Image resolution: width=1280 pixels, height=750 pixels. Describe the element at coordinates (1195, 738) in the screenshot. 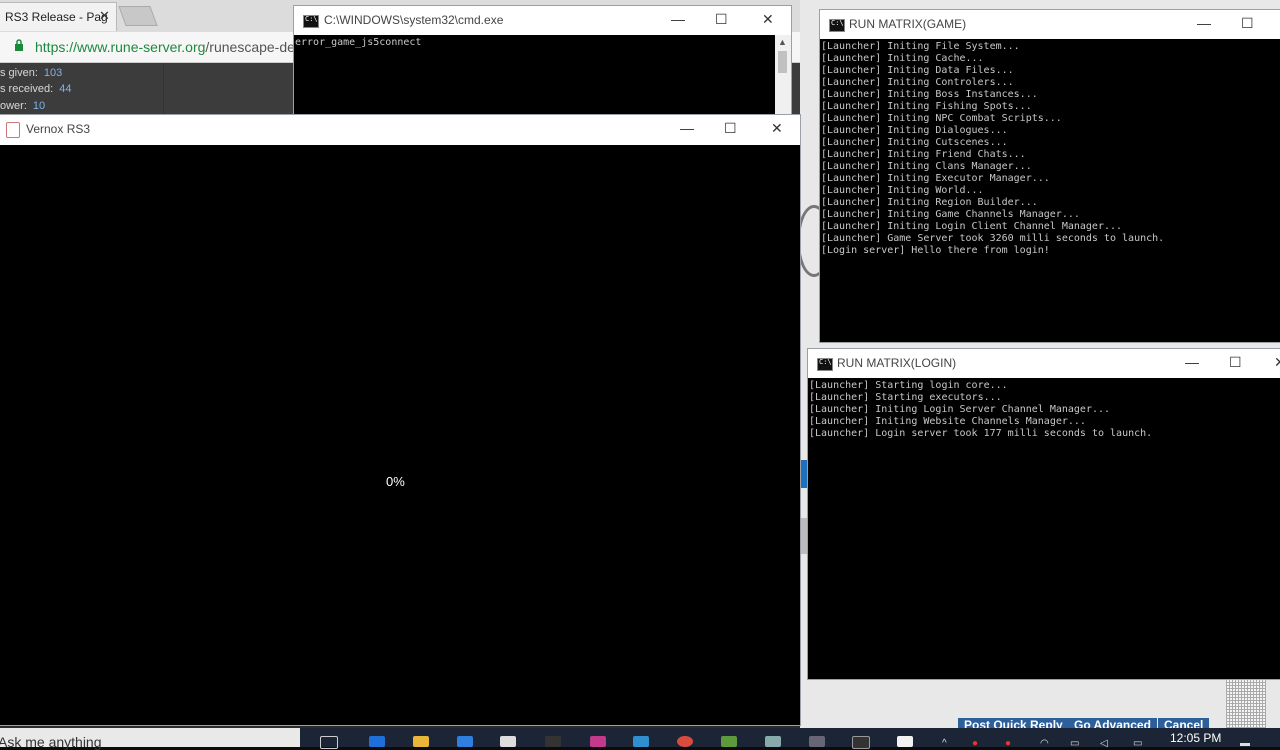

I see `clock: 12:05 PM` at that location.